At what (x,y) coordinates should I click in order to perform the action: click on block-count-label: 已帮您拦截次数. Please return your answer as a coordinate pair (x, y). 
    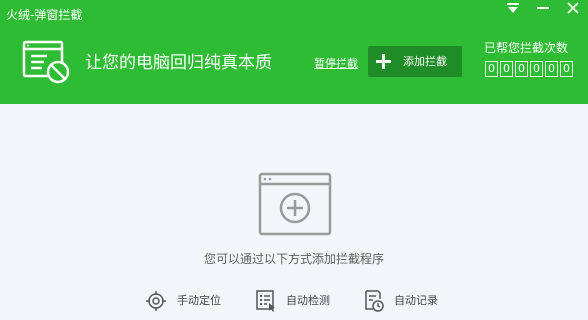
    Looking at the image, I should click on (526, 48).